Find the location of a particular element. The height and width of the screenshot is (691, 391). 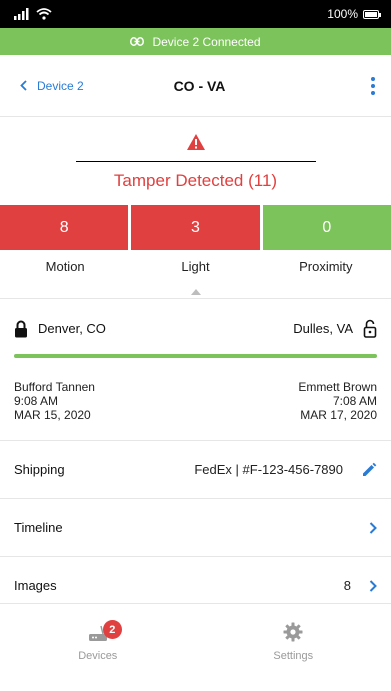

more-options-button is located at coordinates (373, 86).